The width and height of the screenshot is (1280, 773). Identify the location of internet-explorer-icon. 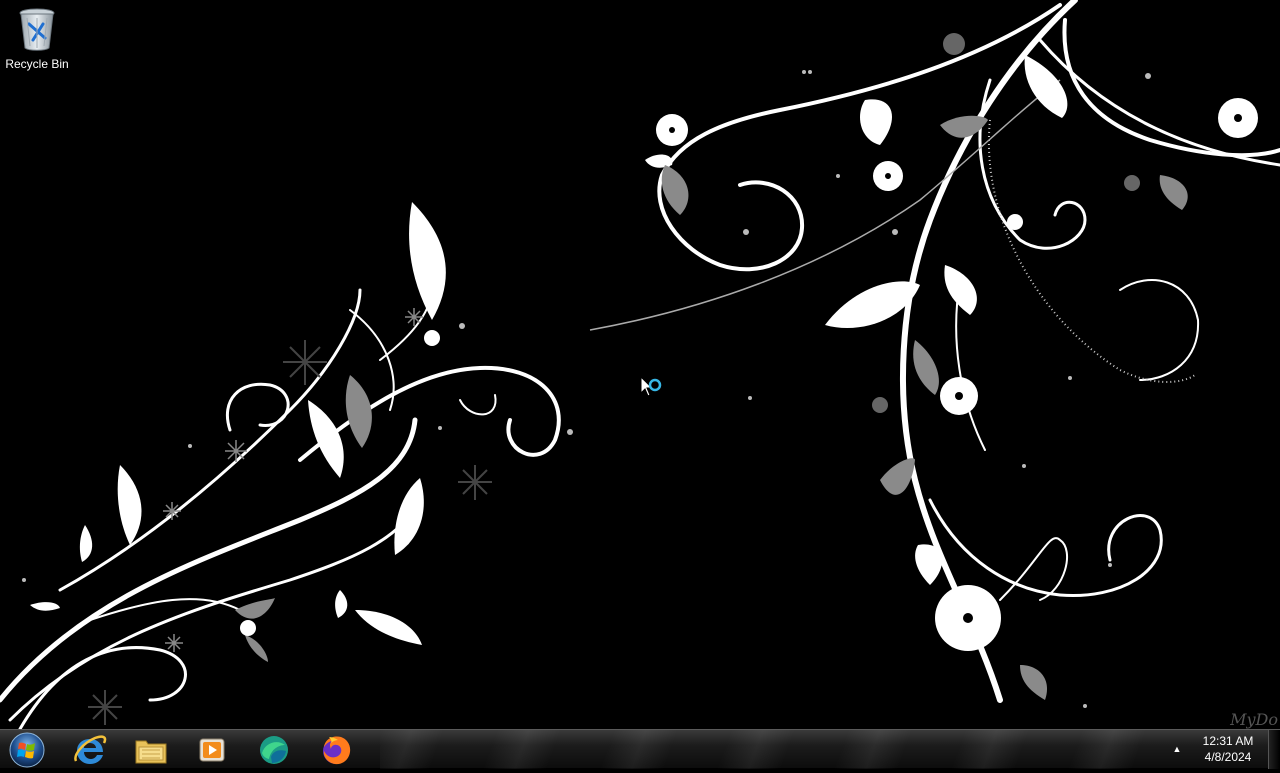
(90, 749).